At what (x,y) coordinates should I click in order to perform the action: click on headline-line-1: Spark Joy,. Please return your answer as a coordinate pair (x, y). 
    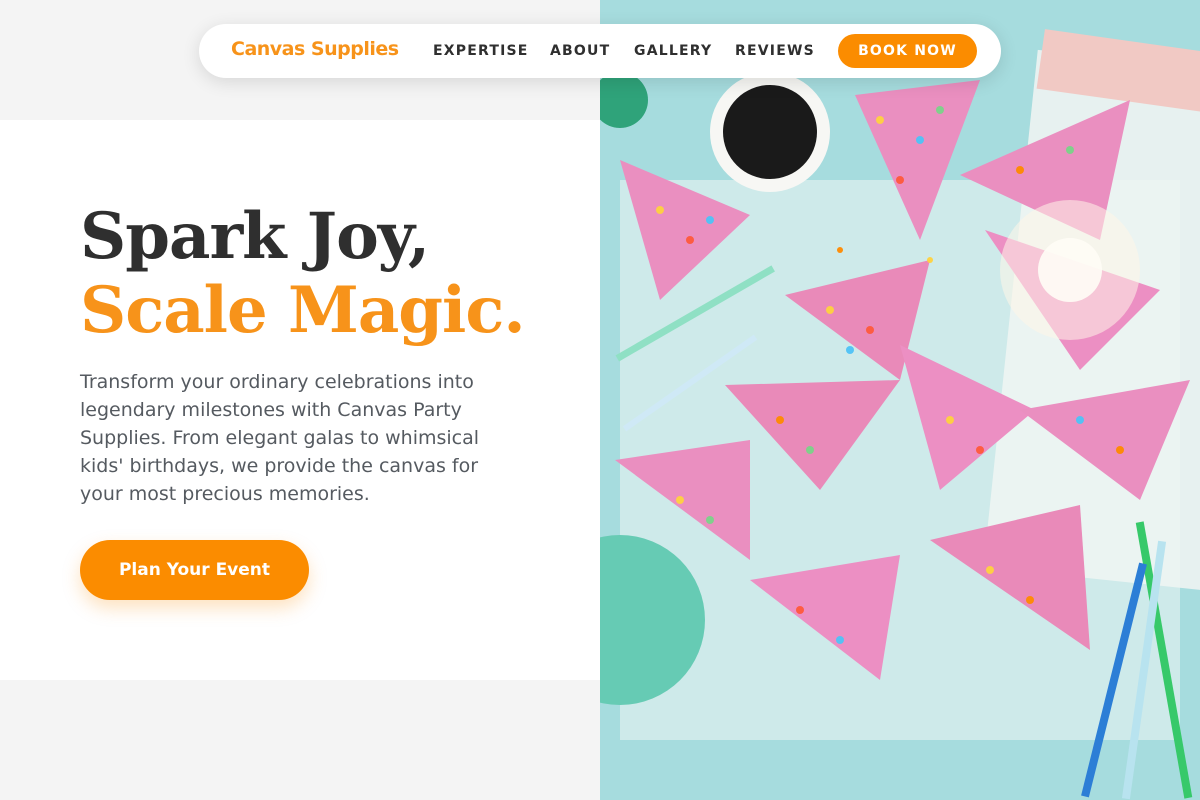
    Looking at the image, I should click on (255, 236).